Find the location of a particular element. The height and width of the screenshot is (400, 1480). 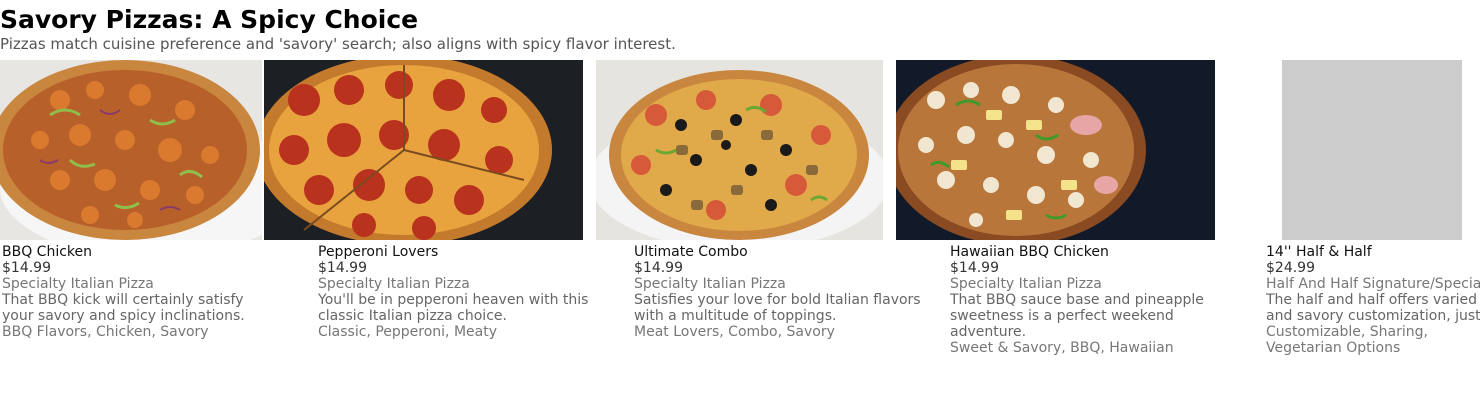

product-name: 14'' Half & Half is located at coordinates (1373, 252).